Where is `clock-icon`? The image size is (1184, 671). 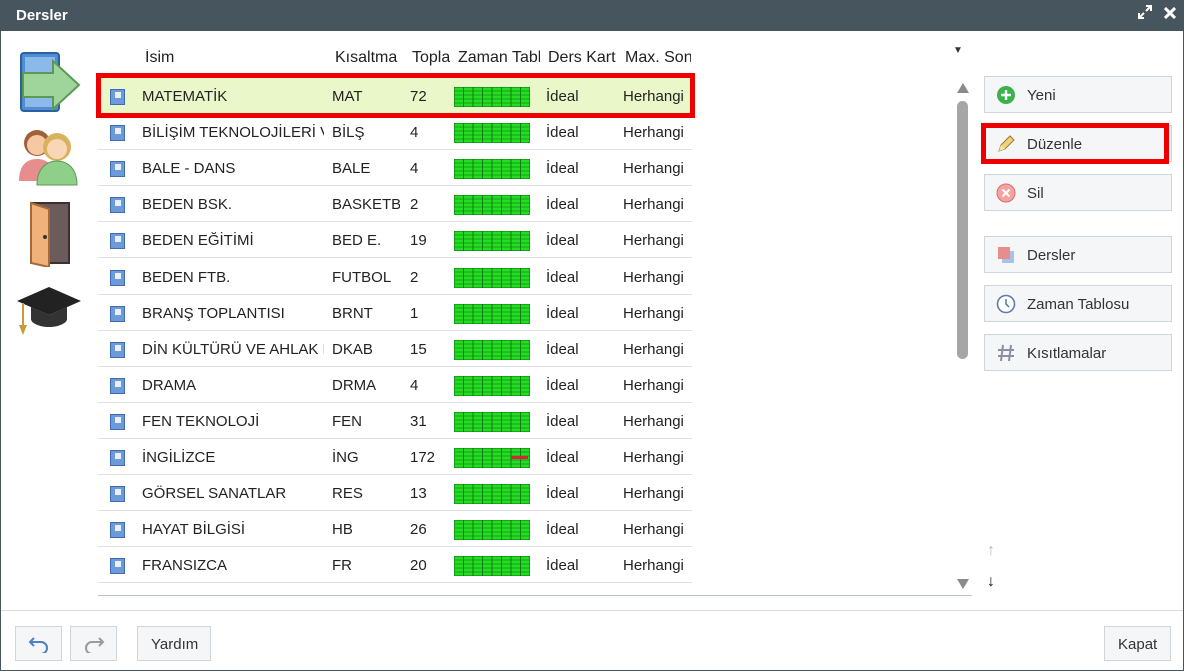
clock-icon is located at coordinates (1006, 304).